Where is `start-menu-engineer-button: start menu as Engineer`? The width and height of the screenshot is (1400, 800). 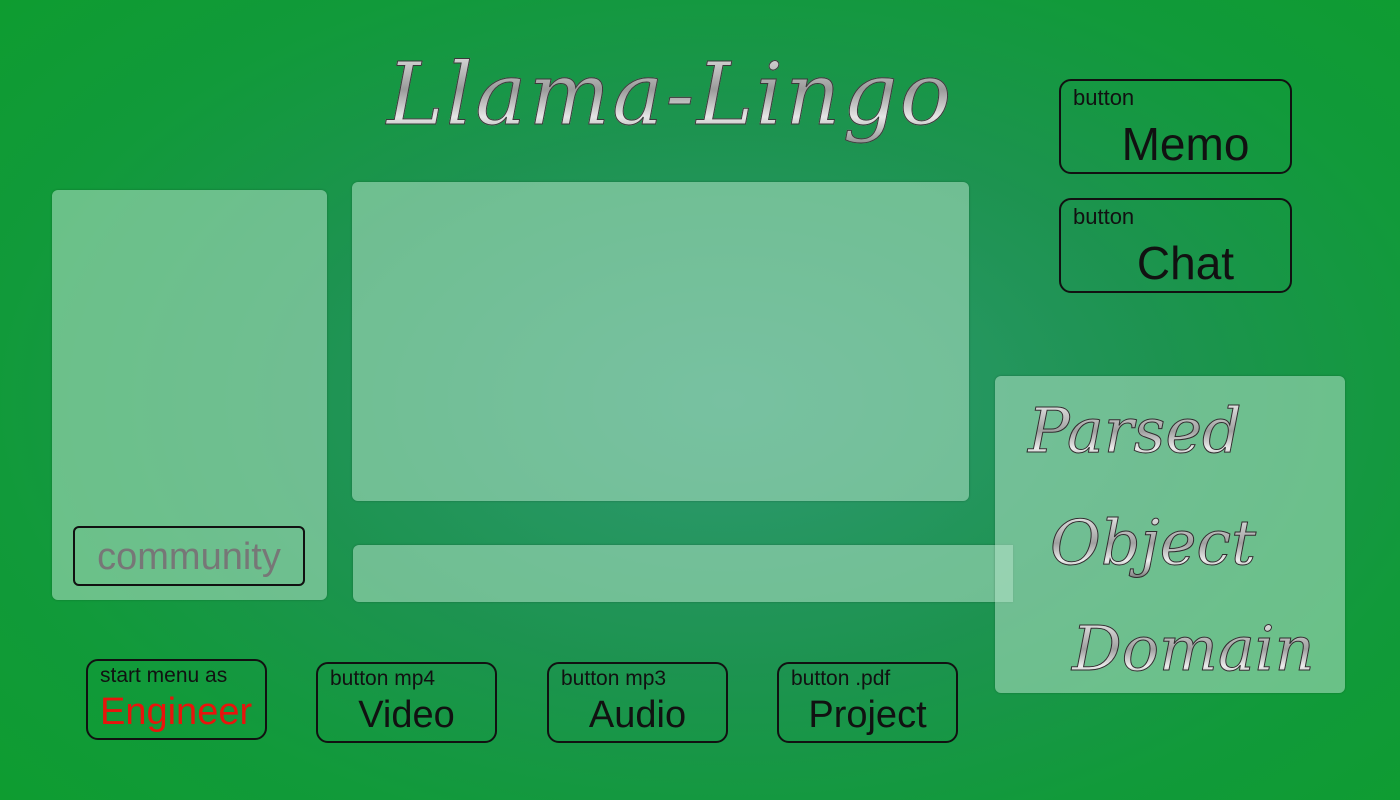 start-menu-engineer-button: start menu as Engineer is located at coordinates (176, 699).